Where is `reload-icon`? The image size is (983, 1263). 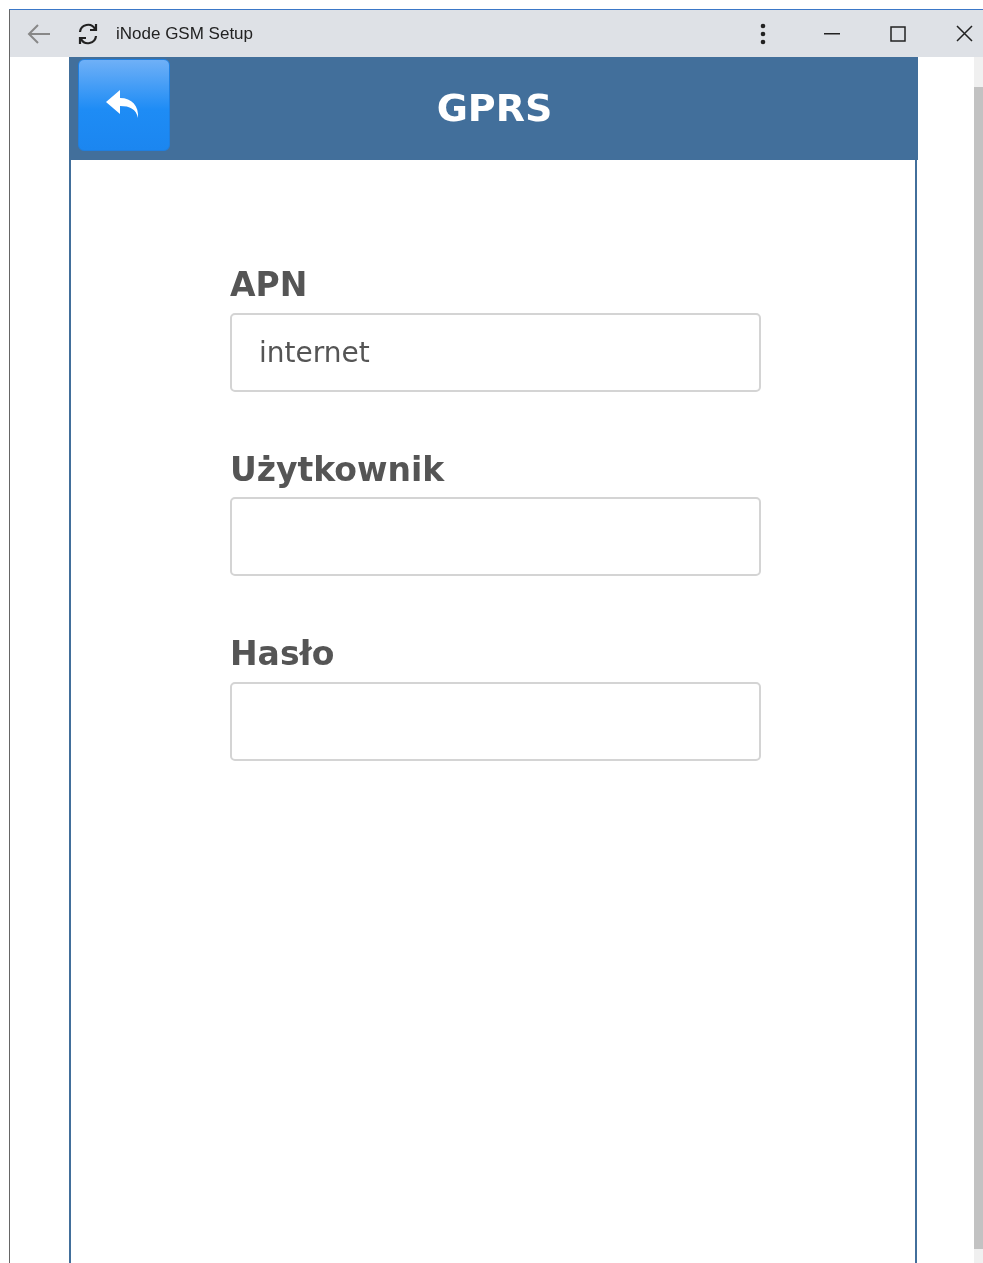
reload-icon is located at coordinates (88, 33).